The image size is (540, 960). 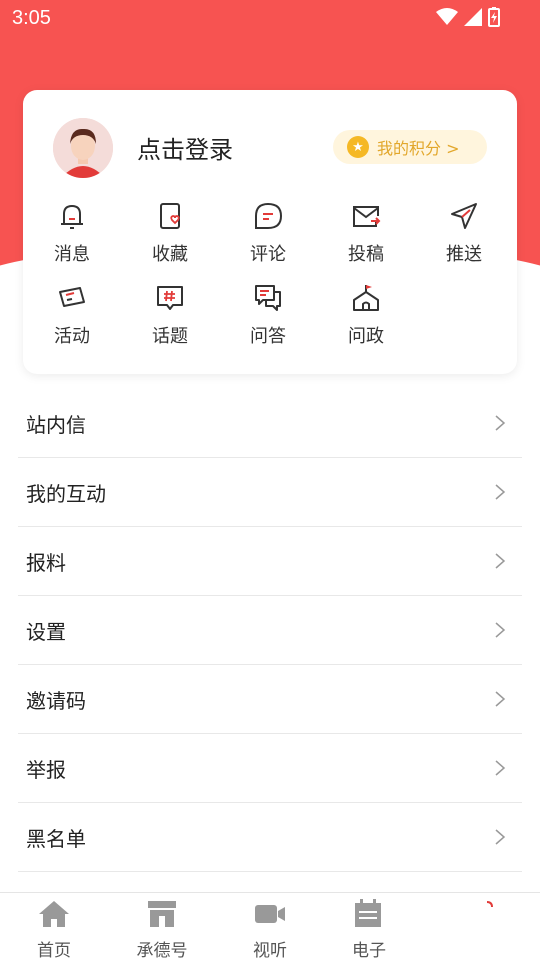 I want to click on my-points-button: ★ 我的积分 >, so click(x=410, y=147).